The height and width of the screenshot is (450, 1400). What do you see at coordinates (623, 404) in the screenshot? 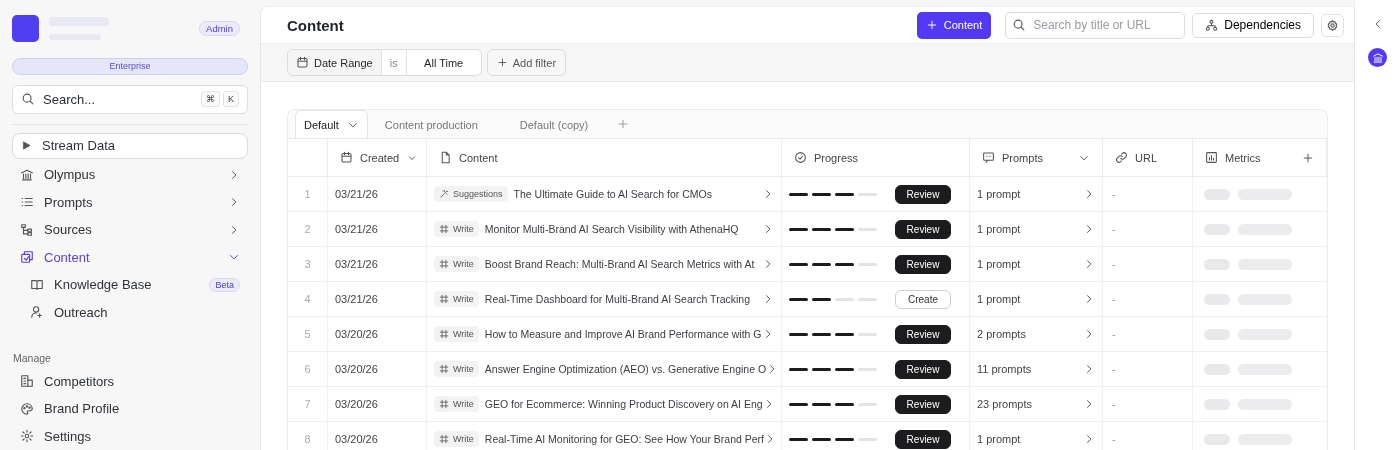
I see `content-title: GEO for Ecommerce: Winning Product Discovery on AI Eng` at bounding box center [623, 404].